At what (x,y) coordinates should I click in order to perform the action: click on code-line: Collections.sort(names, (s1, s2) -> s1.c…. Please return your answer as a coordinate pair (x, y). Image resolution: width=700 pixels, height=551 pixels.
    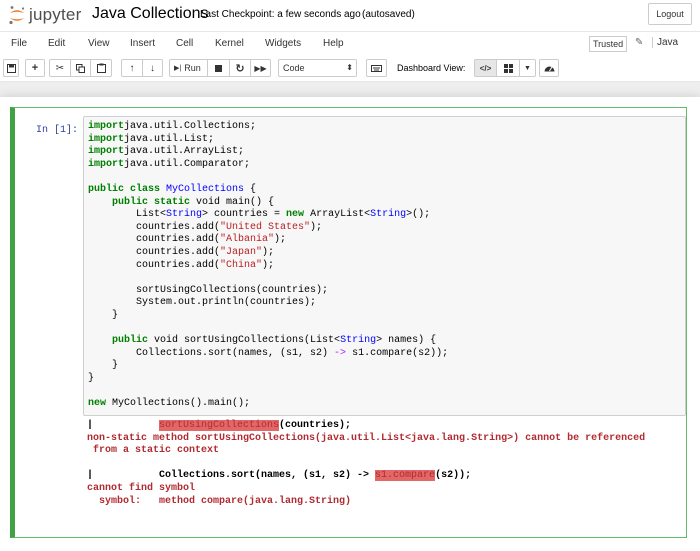
    Looking at the image, I should click on (384, 354).